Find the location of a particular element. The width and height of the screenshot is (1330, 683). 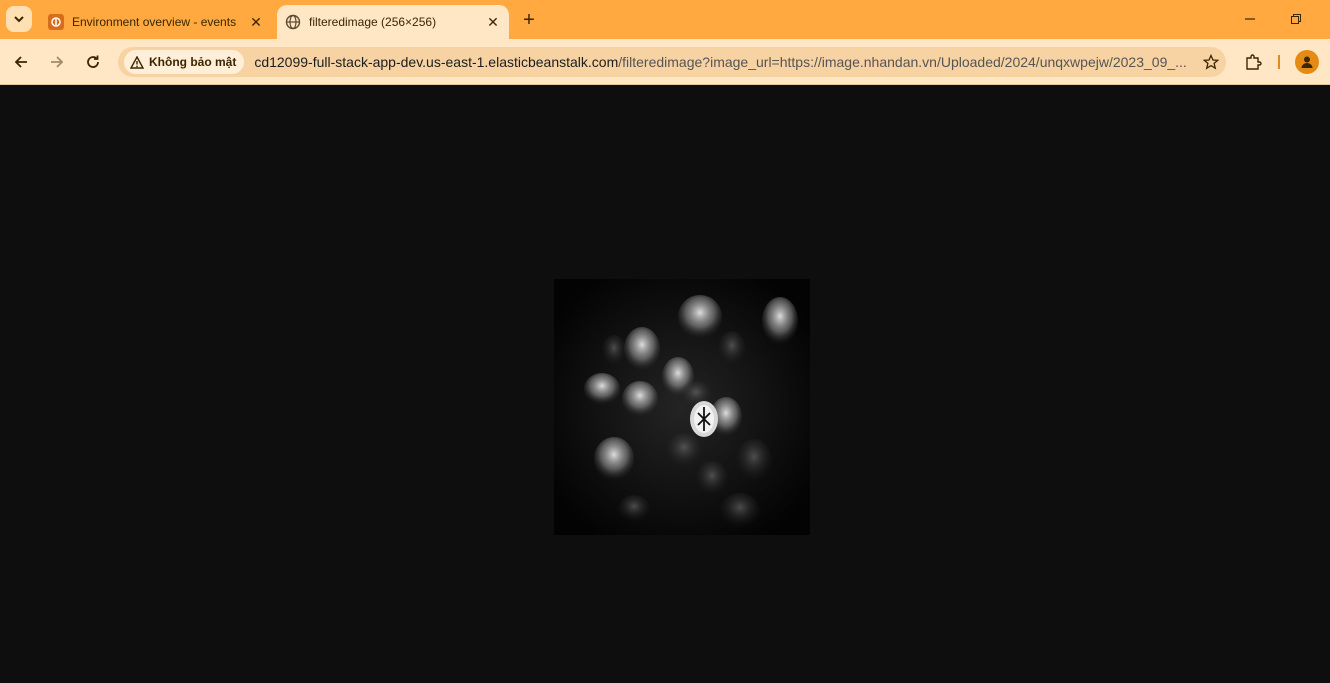

tab-environment-overview: Environment overview - events ✕ is located at coordinates (156, 22).